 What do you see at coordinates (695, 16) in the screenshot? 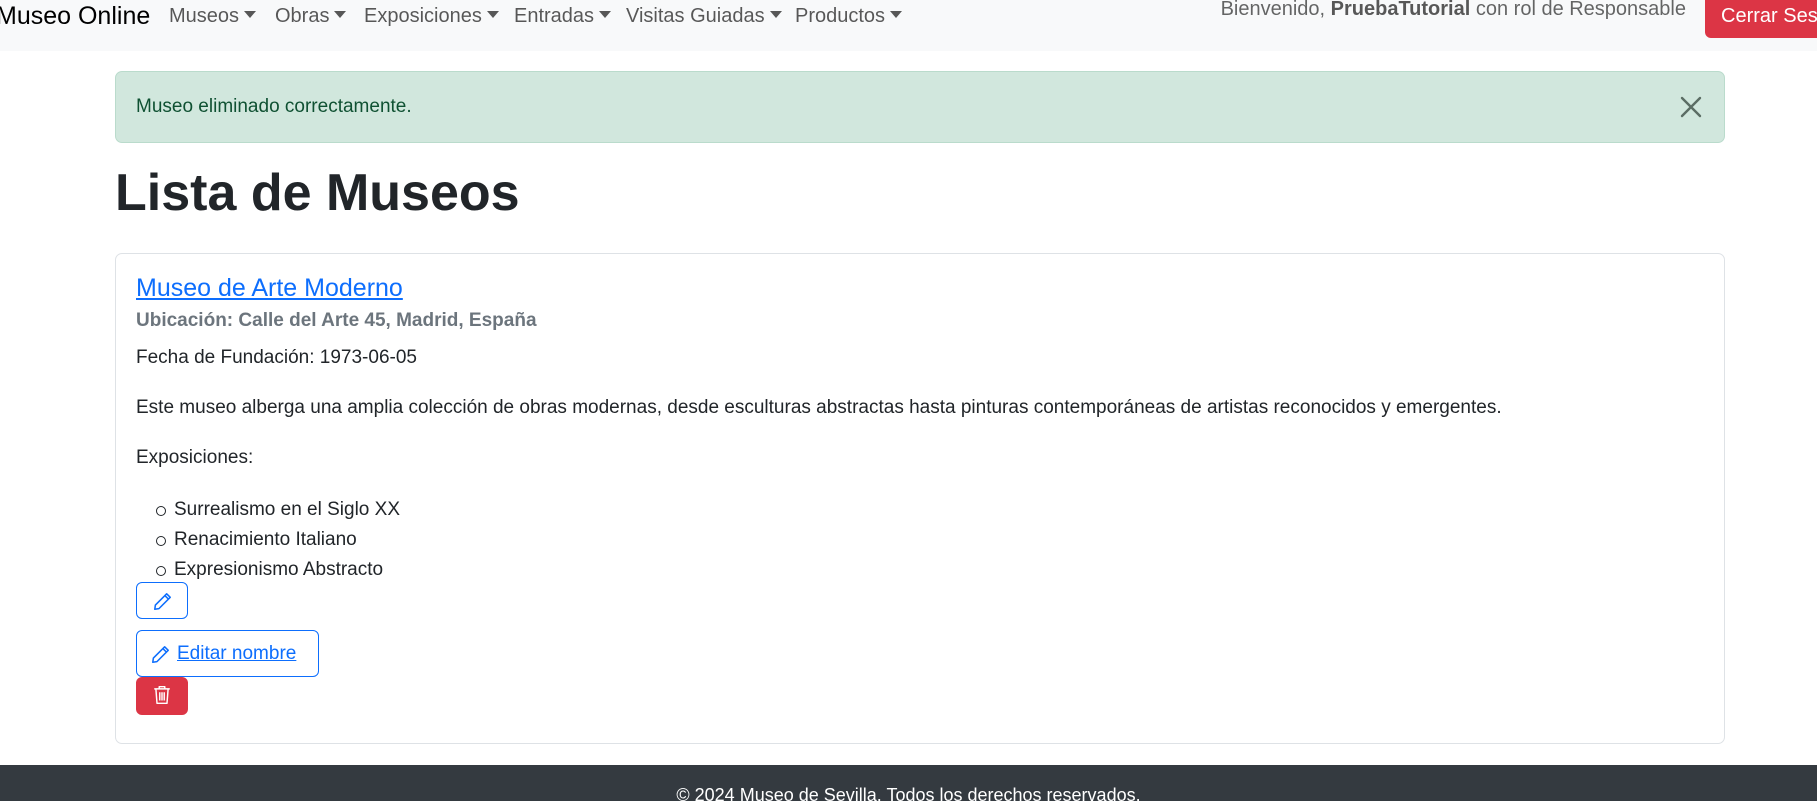
I see `nav-menu-label: Visitas Guiadas` at bounding box center [695, 16].